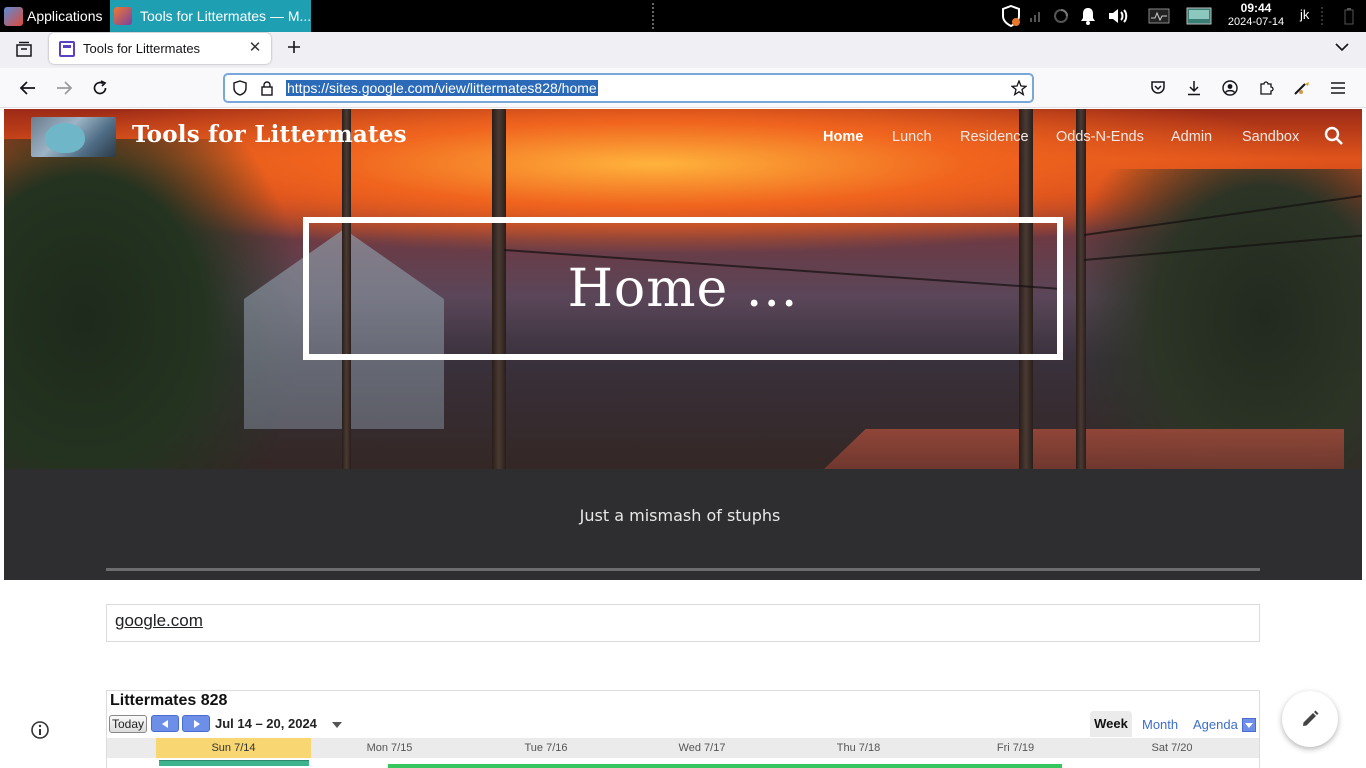 This screenshot has height=768, width=1366. Describe the element at coordinates (1119, 16) in the screenshot. I see `volume-icon` at that location.